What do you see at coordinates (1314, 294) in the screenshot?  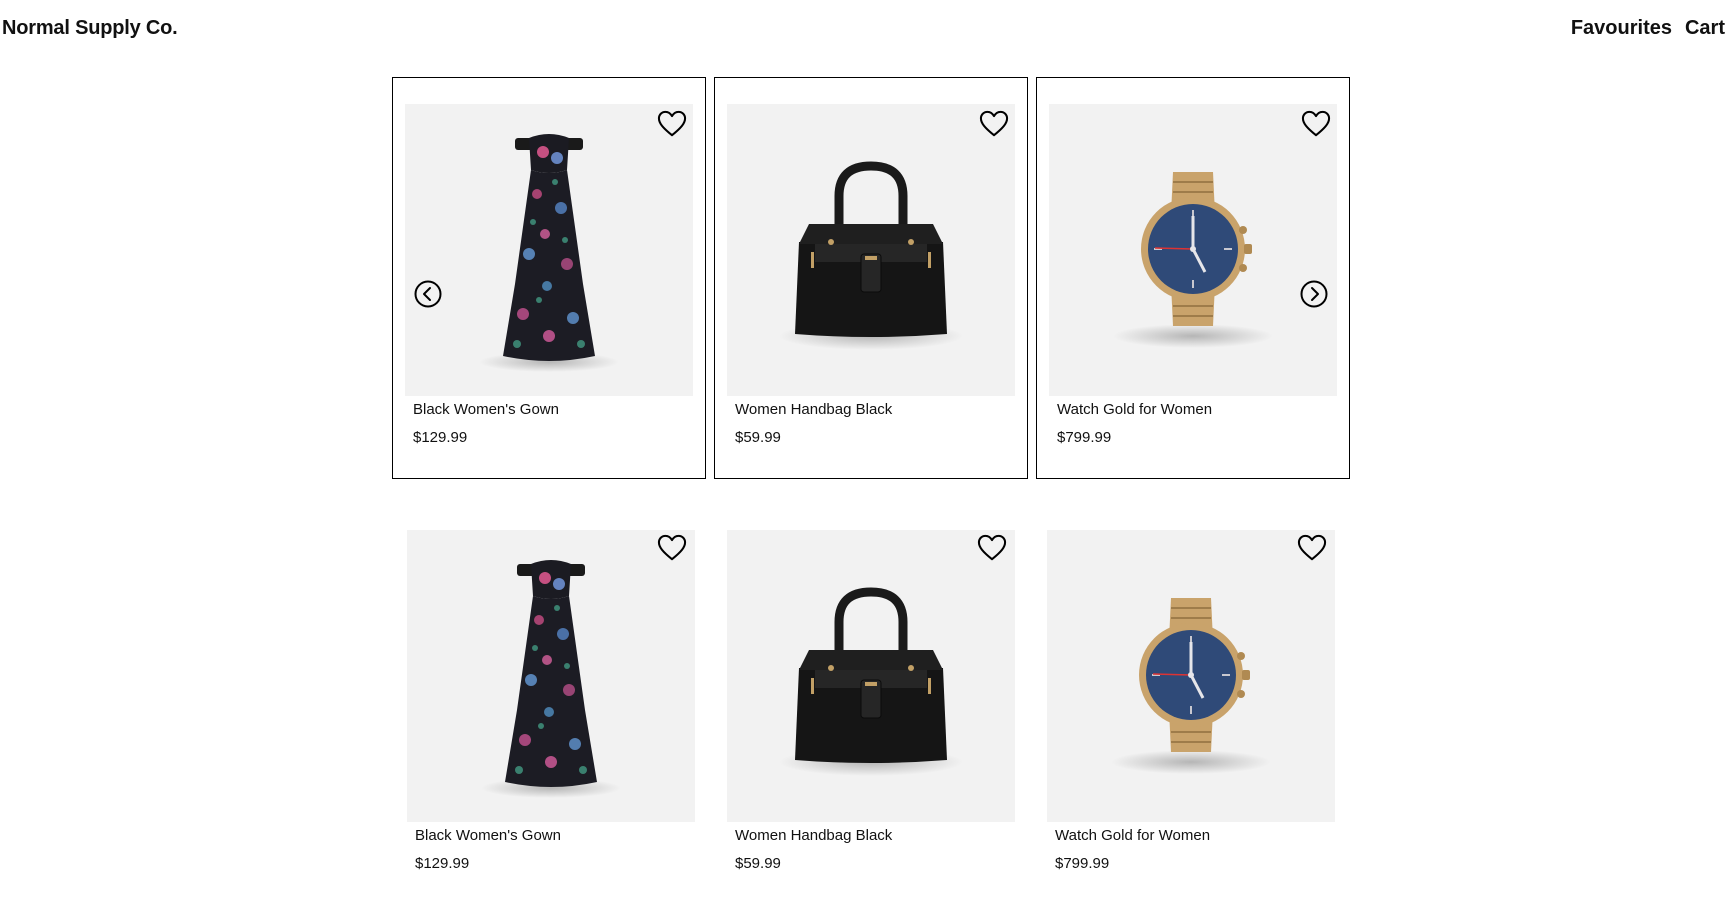 I see `carousel-next-button` at bounding box center [1314, 294].